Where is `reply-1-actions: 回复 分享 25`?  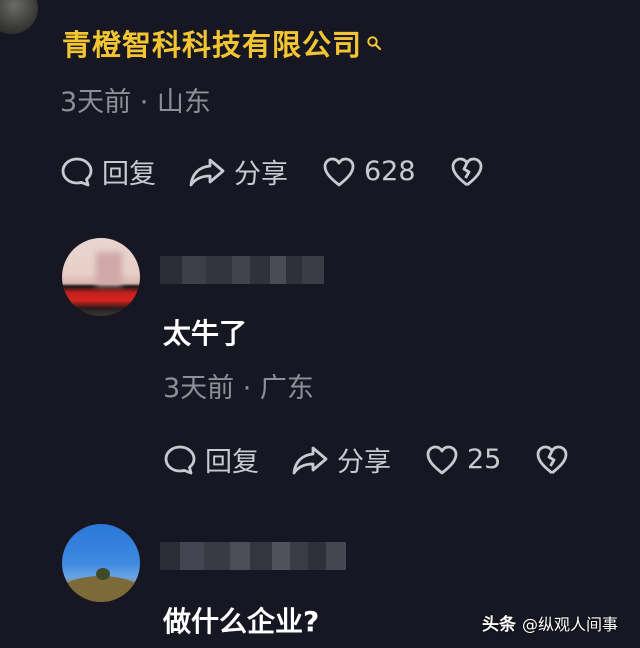 reply-1-actions: 回复 分享 25 is located at coordinates (366, 459).